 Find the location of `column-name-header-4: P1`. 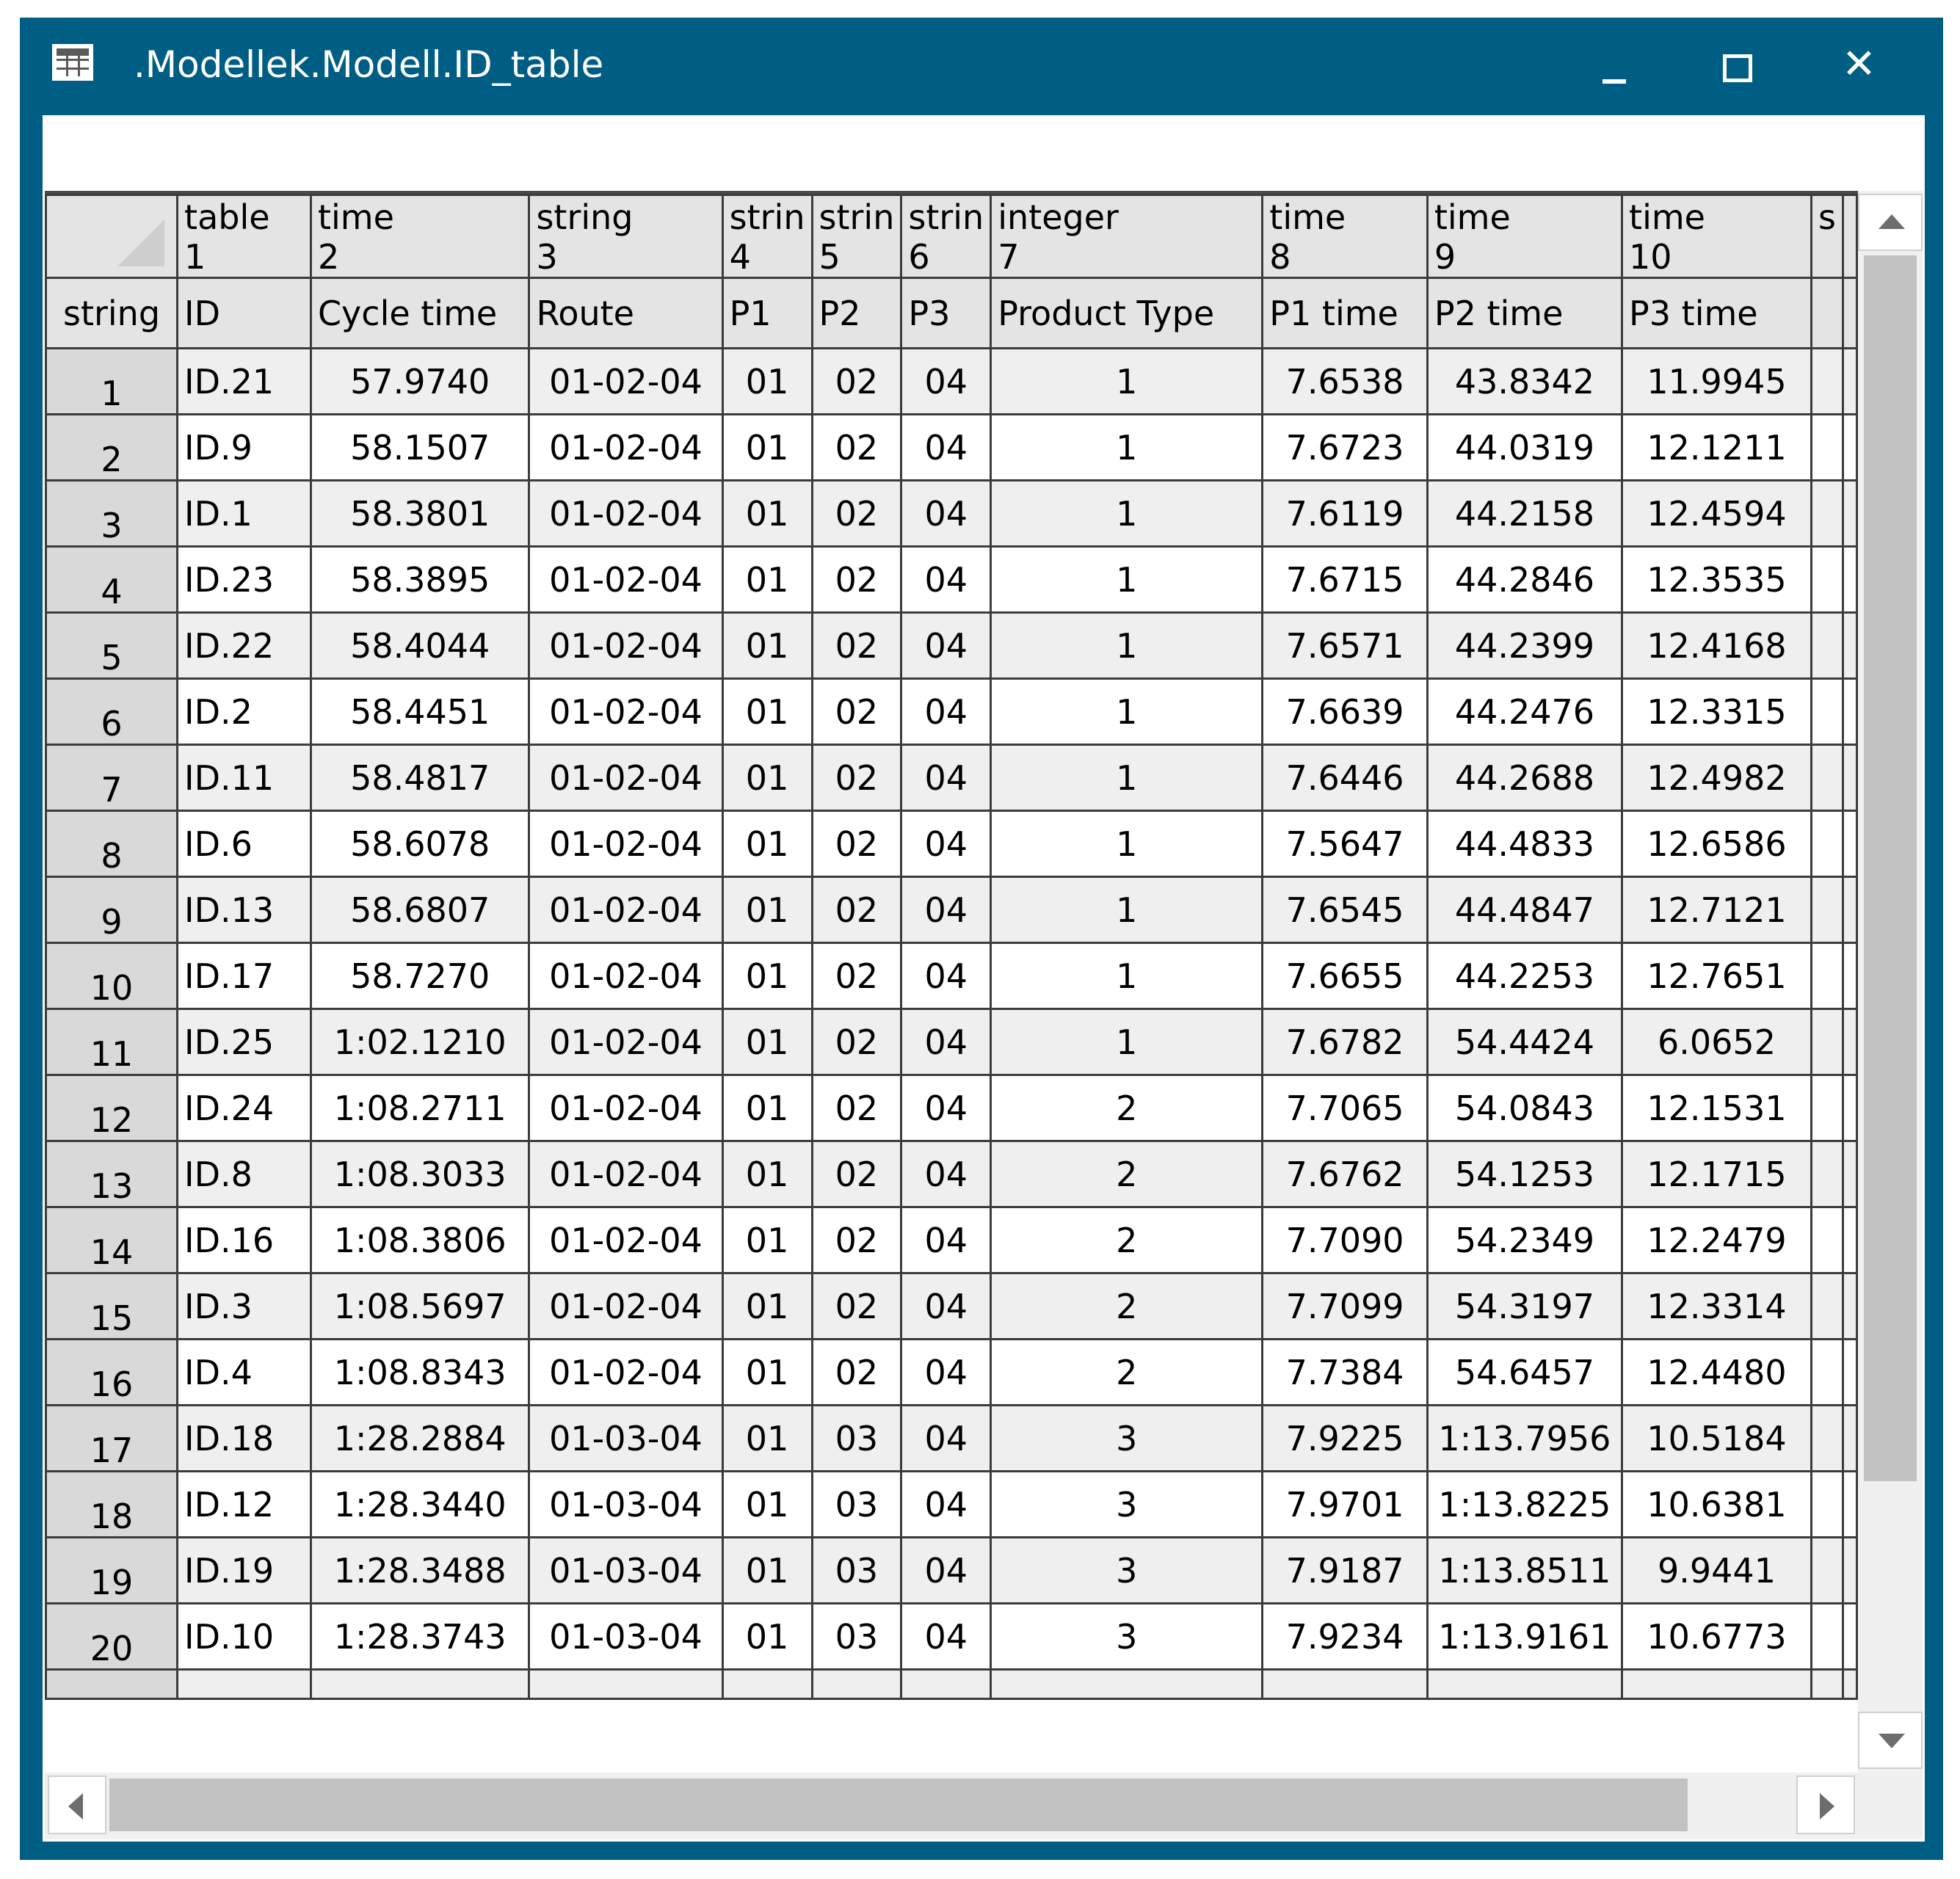

column-name-header-4: P1 is located at coordinates (767, 313).